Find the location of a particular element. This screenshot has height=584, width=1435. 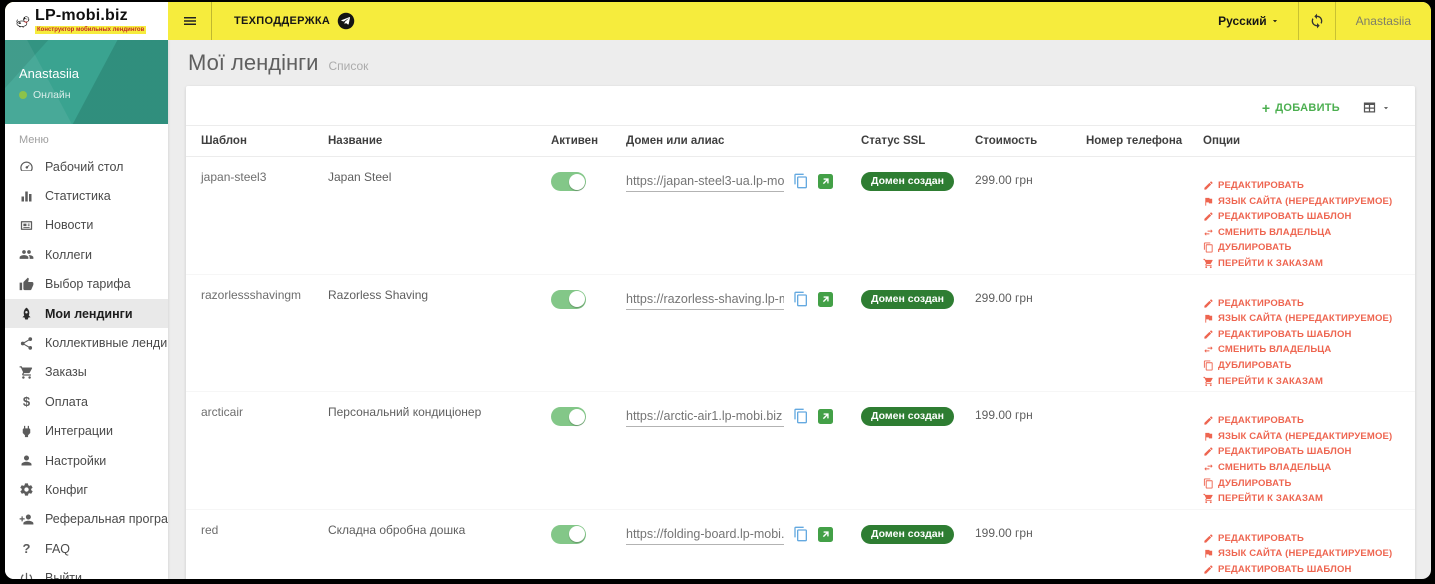

refresh-button is located at coordinates (1316, 21).